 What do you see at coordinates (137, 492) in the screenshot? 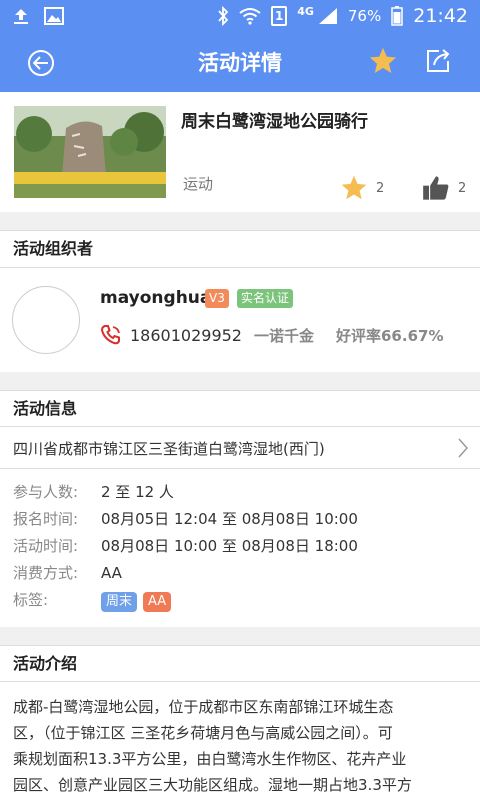
I see `participants-value: 2 至 12 人` at bounding box center [137, 492].